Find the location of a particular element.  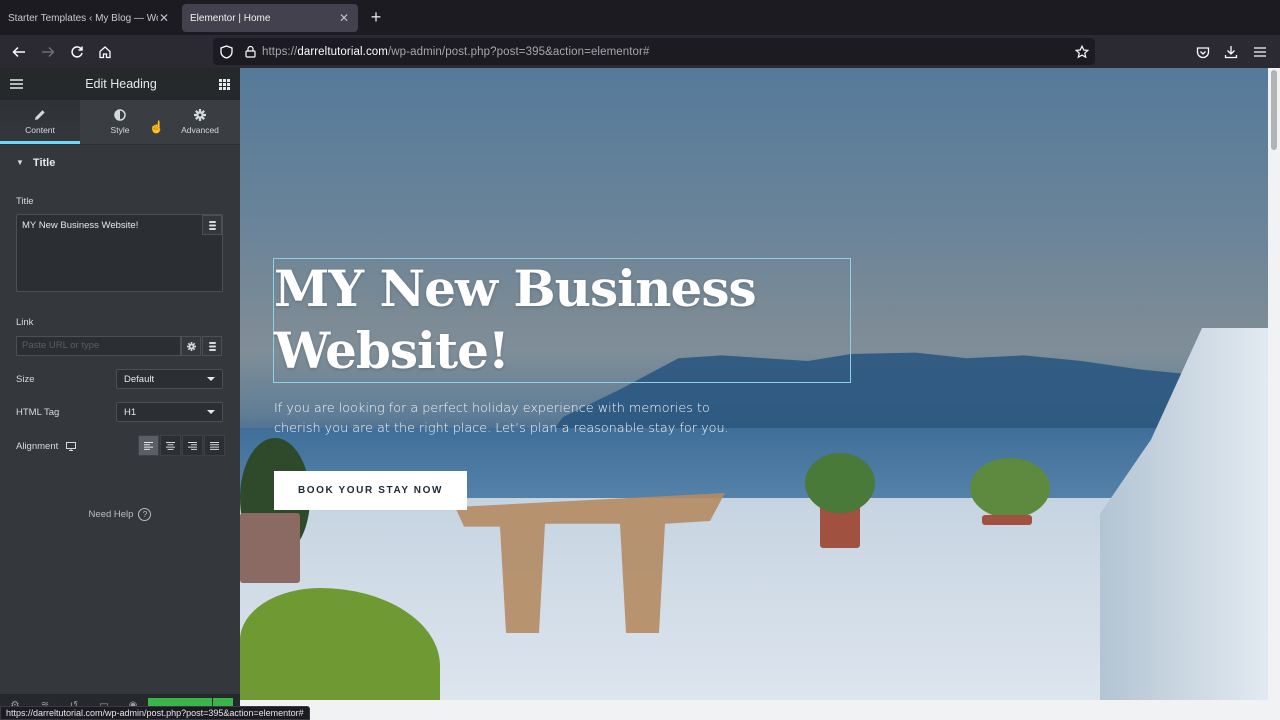

html-tag-value: H1 is located at coordinates (130, 412).